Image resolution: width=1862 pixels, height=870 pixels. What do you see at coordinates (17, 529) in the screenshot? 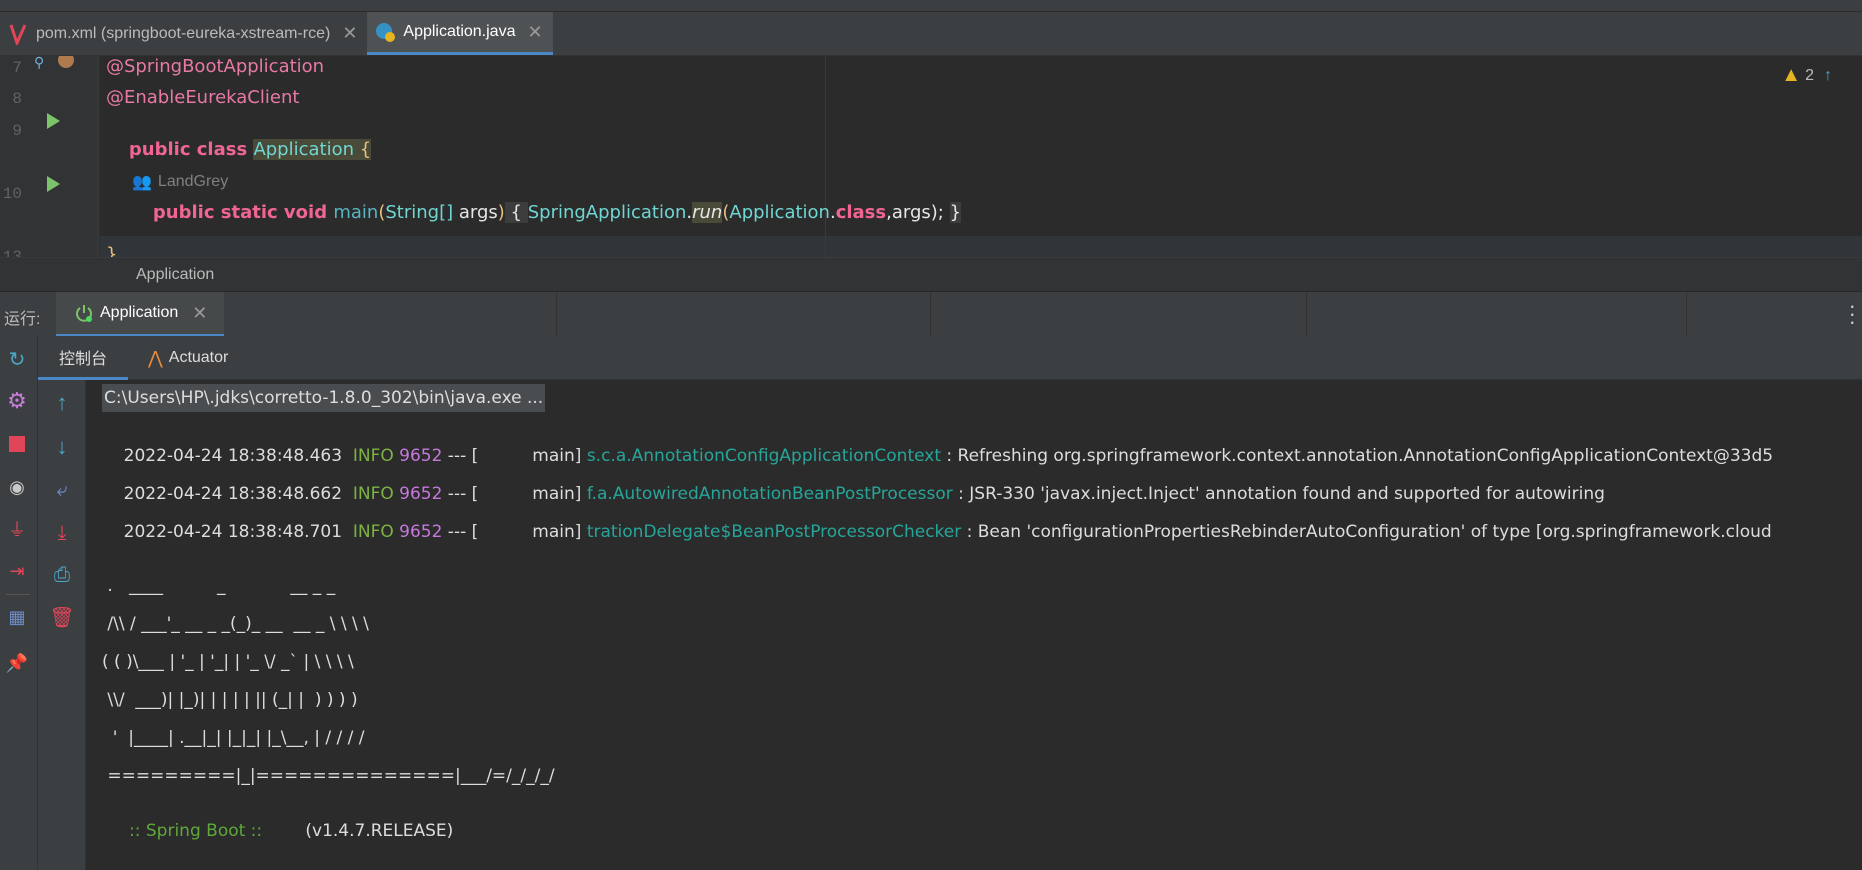
I see `plug-icon: ⏚` at bounding box center [17, 529].